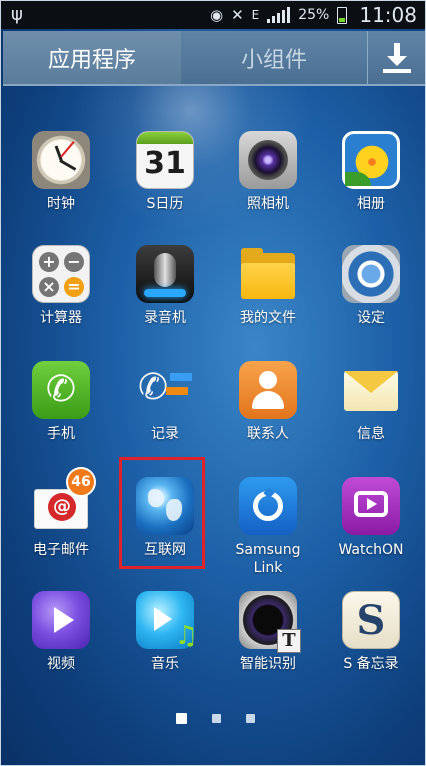  I want to click on video-play-icon, so click(61, 620).